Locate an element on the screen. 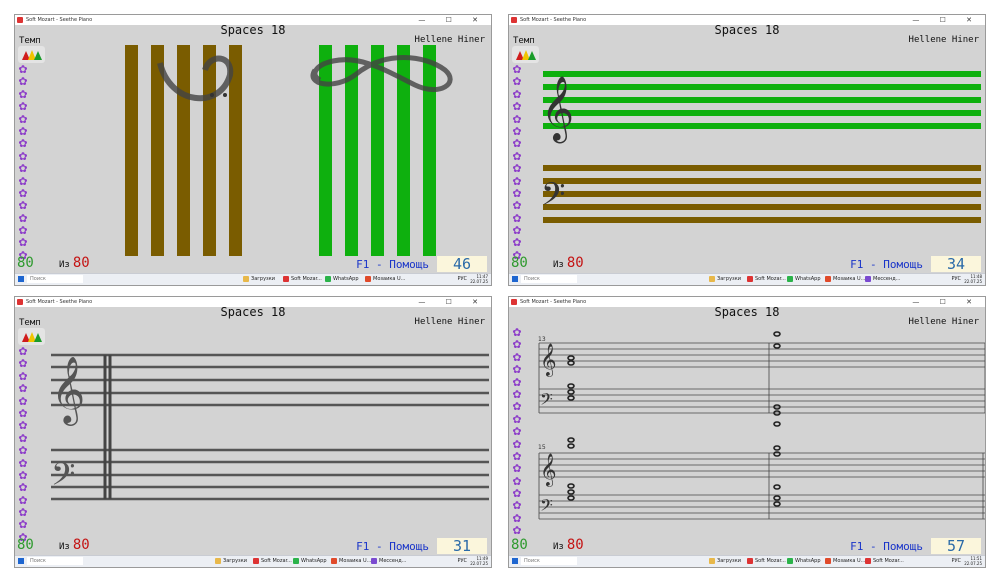  taskbar-clock: 11:47 22.07.25 is located at coordinates (479, 279).